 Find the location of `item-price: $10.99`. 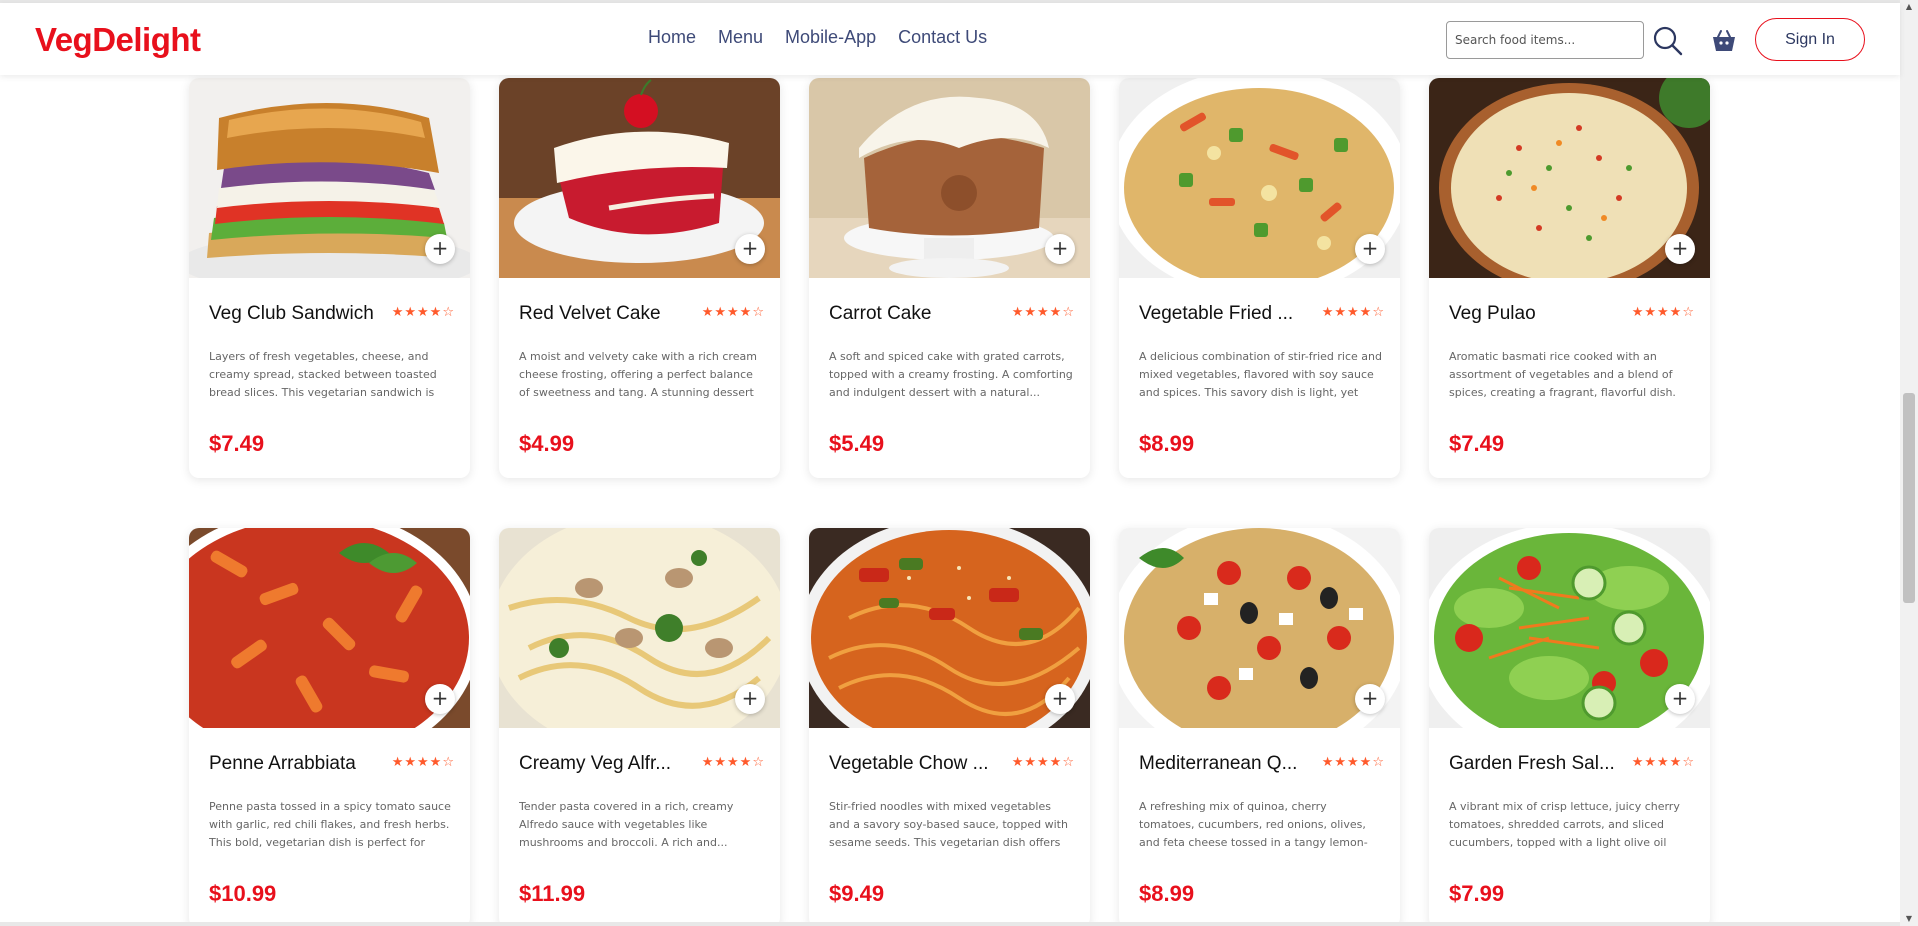

item-price: $10.99 is located at coordinates (243, 893).